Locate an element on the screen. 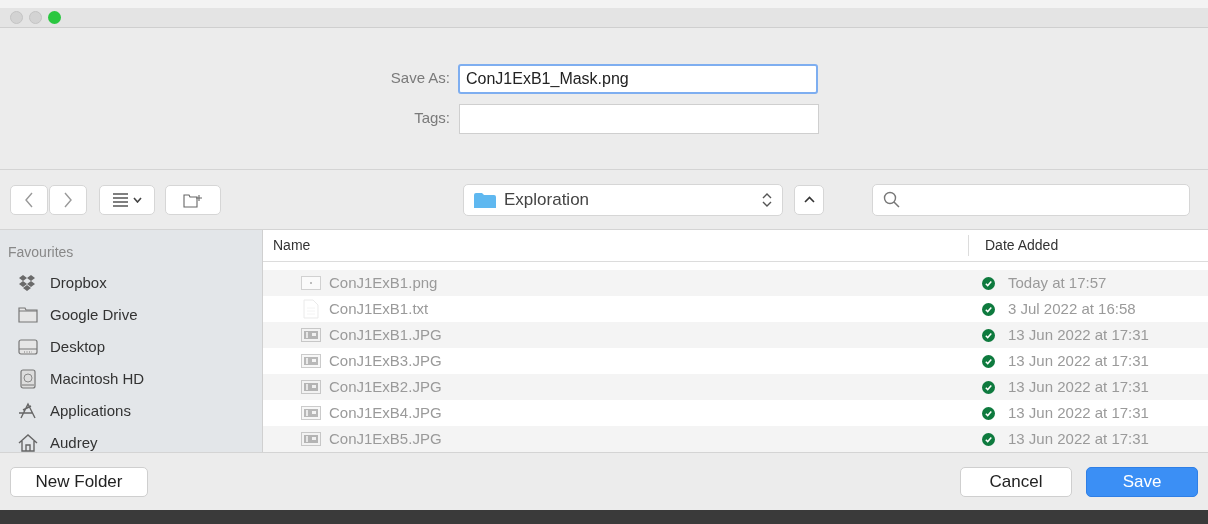 The height and width of the screenshot is (524, 1208). search-field is located at coordinates (1031, 199).